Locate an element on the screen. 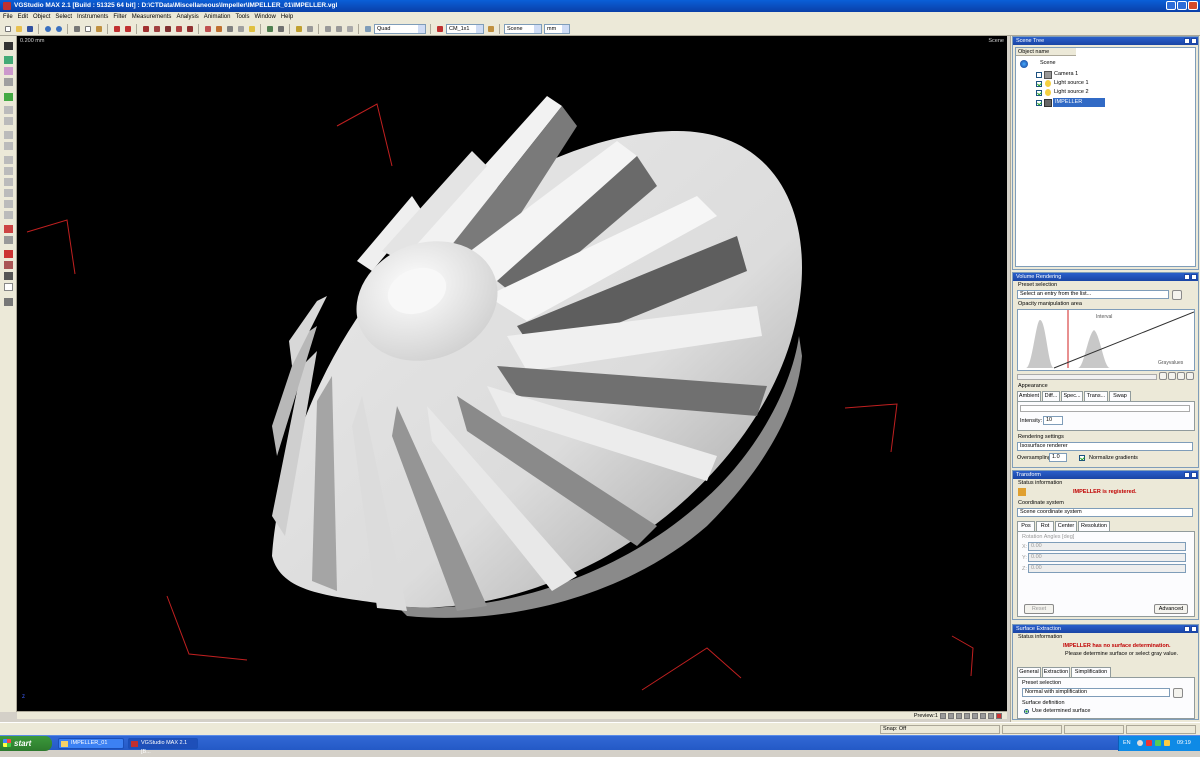 Image resolution: width=1200 pixels, height=757 pixels. minimize-button is located at coordinates (1171, 5).